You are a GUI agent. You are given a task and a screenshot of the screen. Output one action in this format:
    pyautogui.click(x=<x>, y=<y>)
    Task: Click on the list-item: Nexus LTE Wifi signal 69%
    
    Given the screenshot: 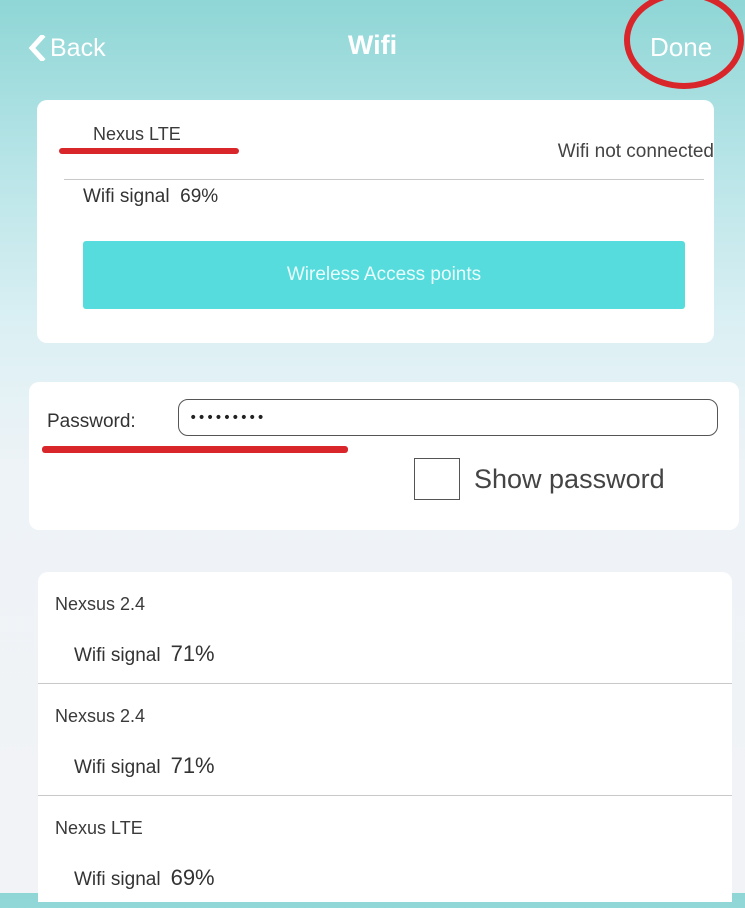 What is the action you would take?
    pyautogui.click(x=385, y=852)
    